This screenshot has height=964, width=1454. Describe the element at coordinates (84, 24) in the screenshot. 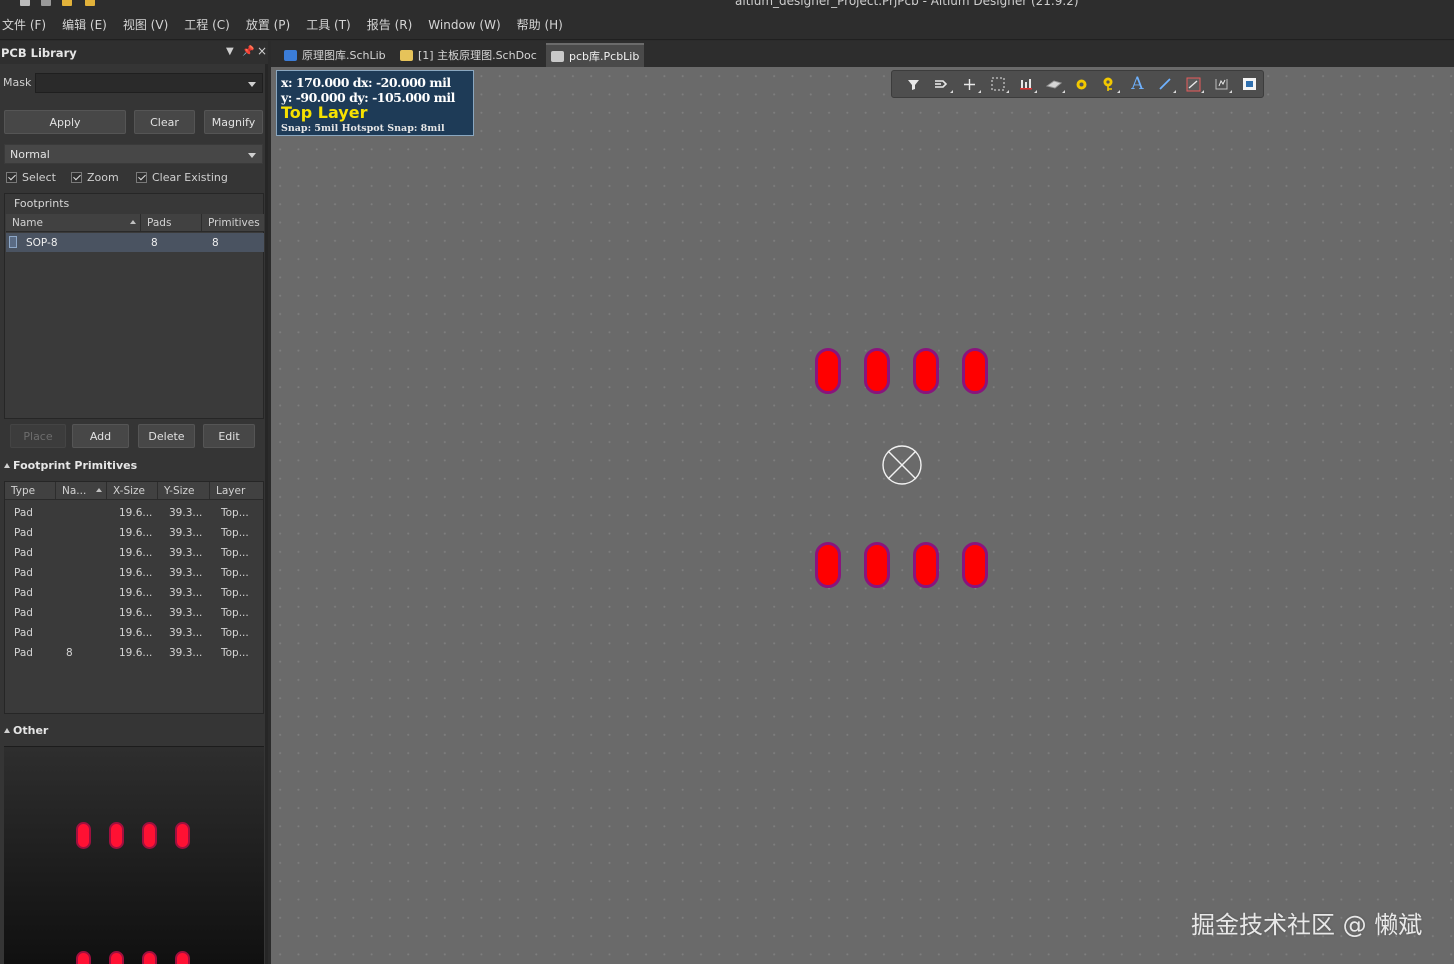

I see `menu-edit: 编辑 (E)` at that location.